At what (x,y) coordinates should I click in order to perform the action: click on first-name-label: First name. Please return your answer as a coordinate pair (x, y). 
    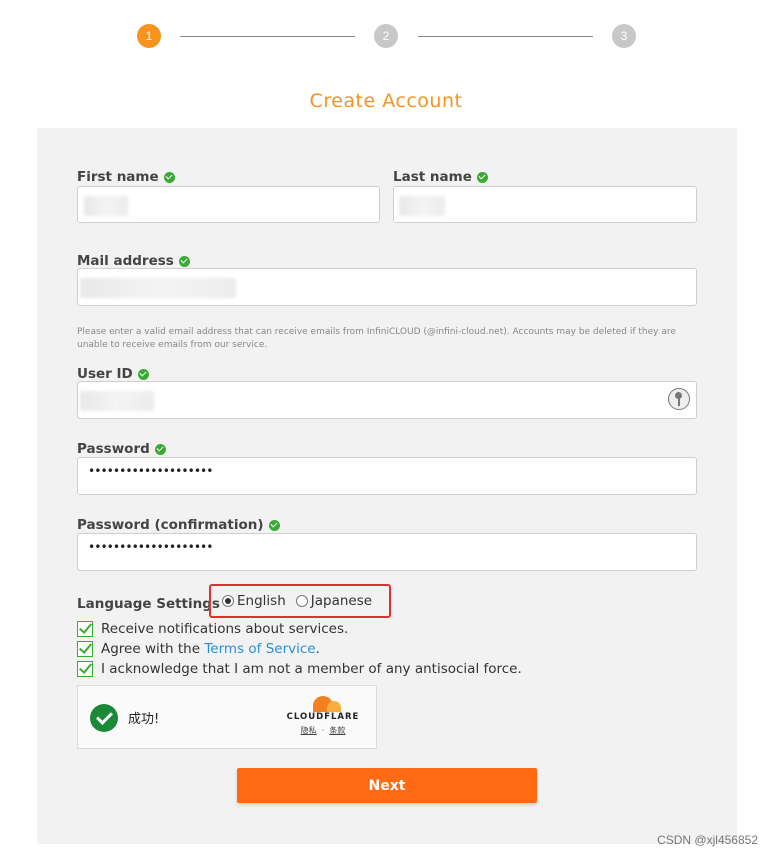
    Looking at the image, I should click on (126, 177).